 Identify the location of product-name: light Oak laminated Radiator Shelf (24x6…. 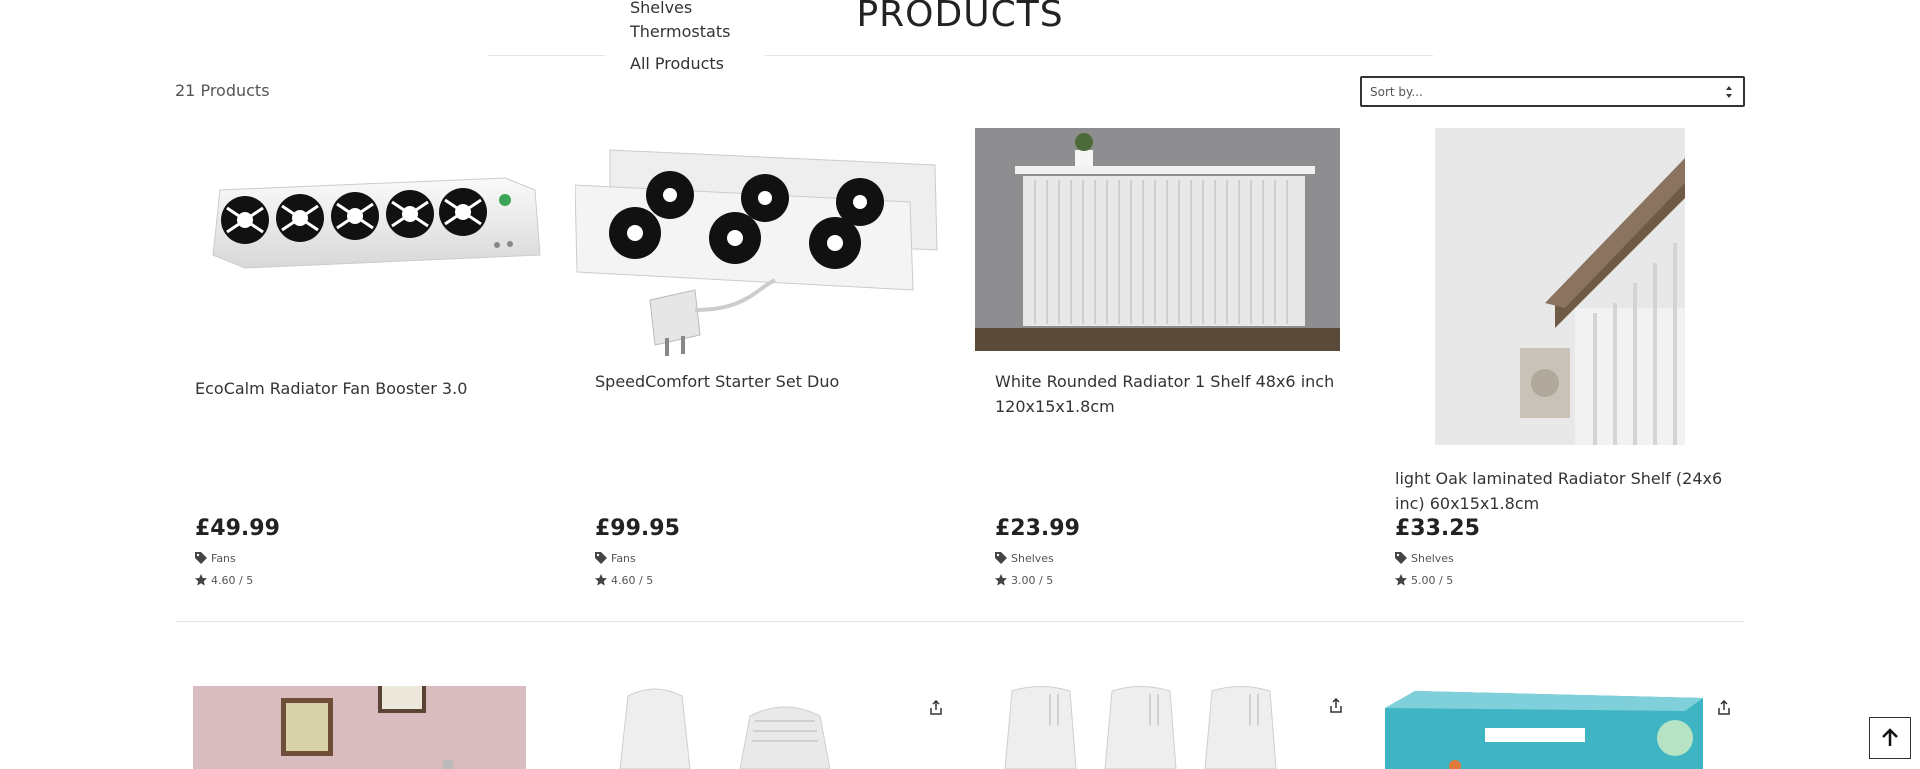
(1575, 491).